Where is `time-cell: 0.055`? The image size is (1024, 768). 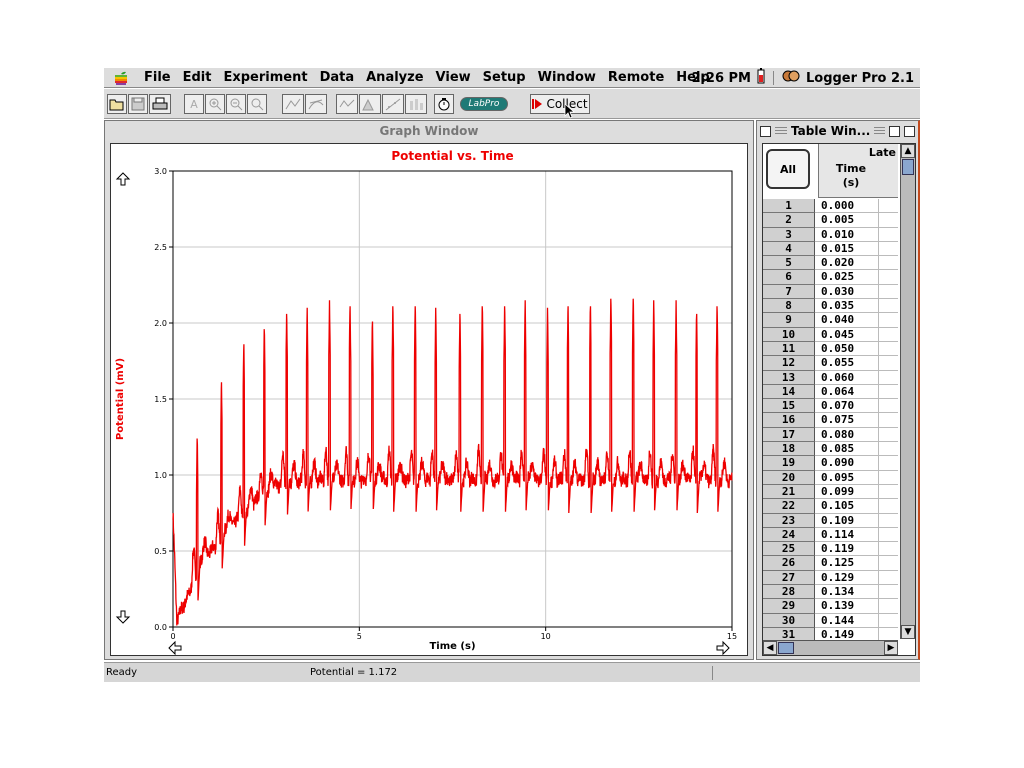
time-cell: 0.055 is located at coordinates (846, 363).